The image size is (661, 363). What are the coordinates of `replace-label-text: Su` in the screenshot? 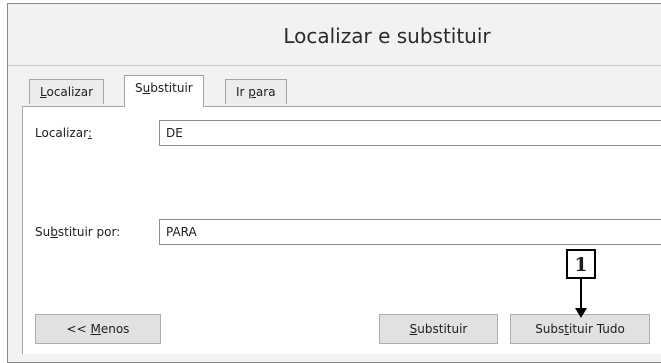 It's located at (43, 232).